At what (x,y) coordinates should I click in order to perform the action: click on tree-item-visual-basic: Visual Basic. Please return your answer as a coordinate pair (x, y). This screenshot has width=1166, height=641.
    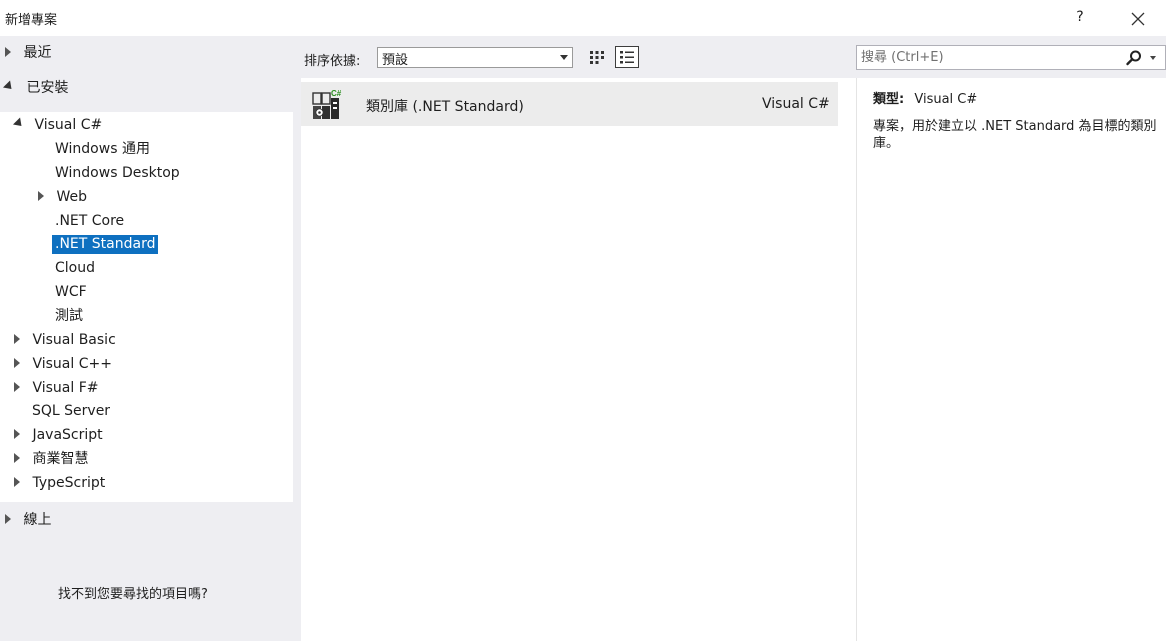
    Looking at the image, I should click on (65, 340).